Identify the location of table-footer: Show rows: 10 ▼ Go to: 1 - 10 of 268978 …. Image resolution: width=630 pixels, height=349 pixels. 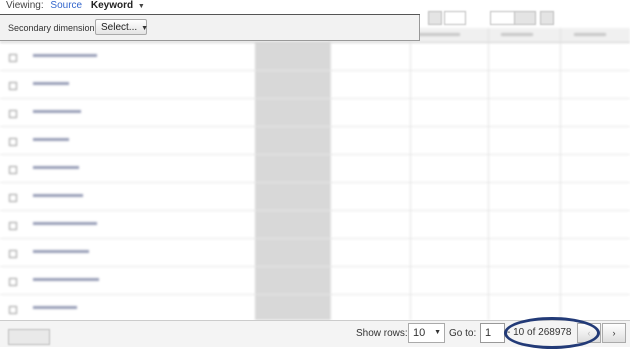
(315, 333).